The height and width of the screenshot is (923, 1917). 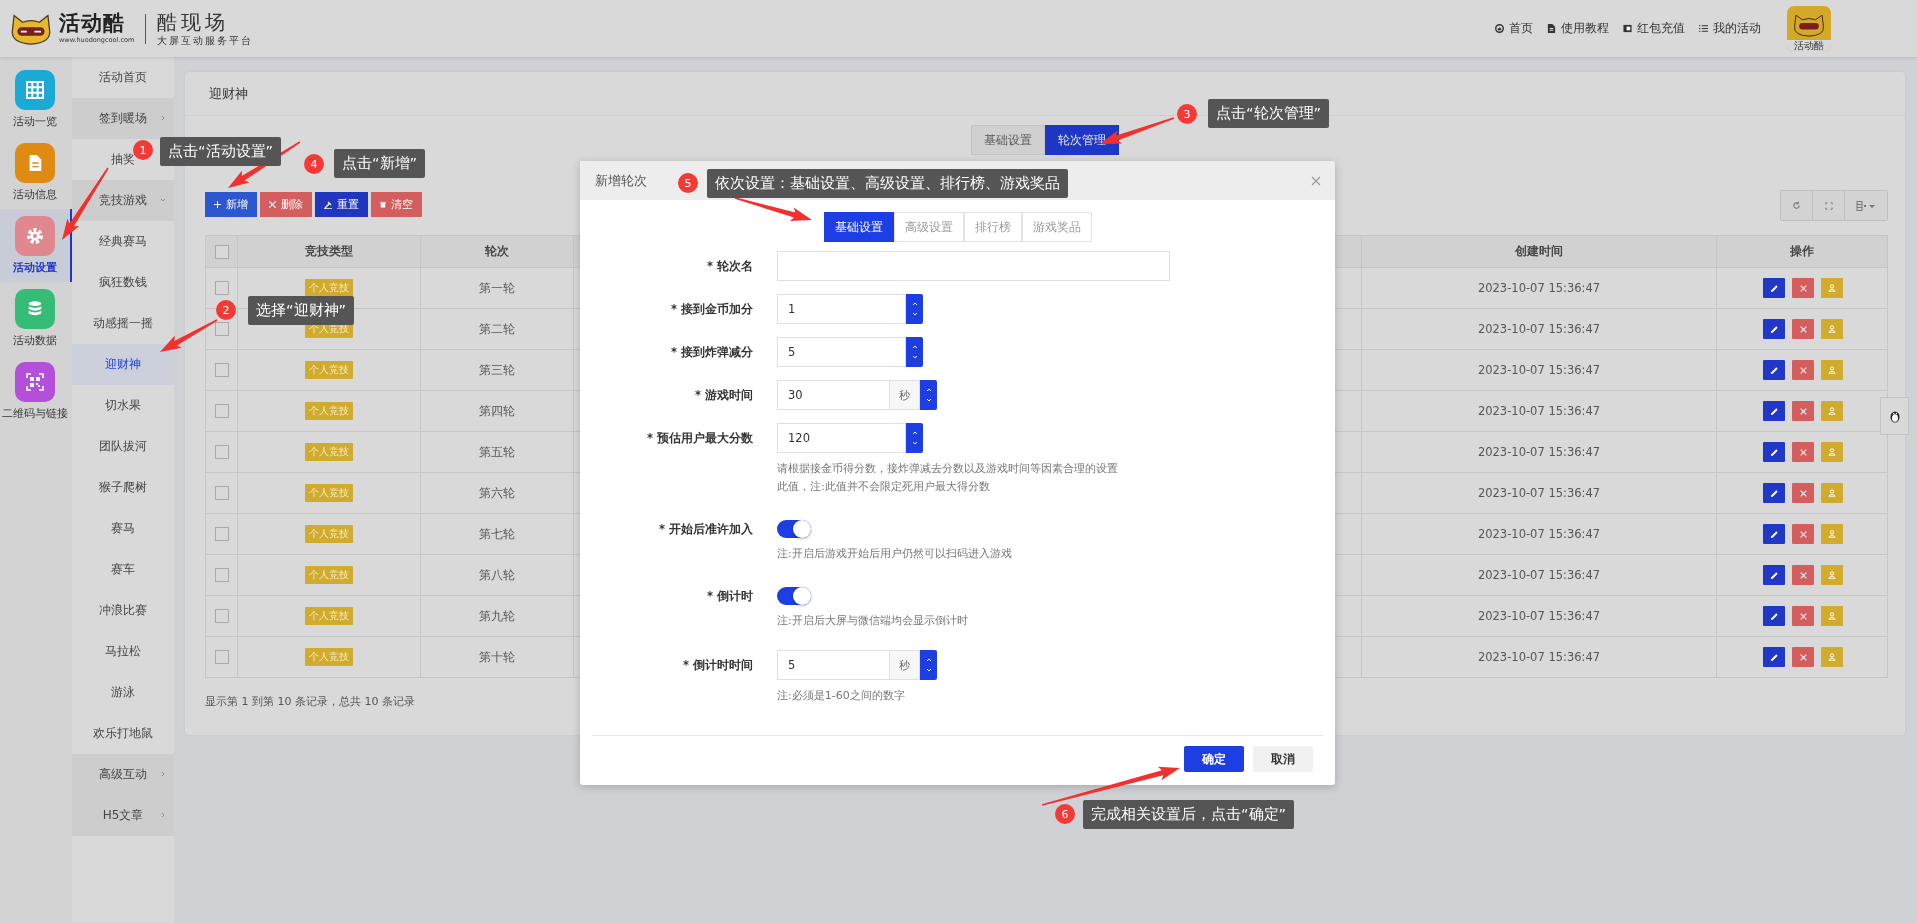 I want to click on pencil-icon, so click(x=1774, y=575).